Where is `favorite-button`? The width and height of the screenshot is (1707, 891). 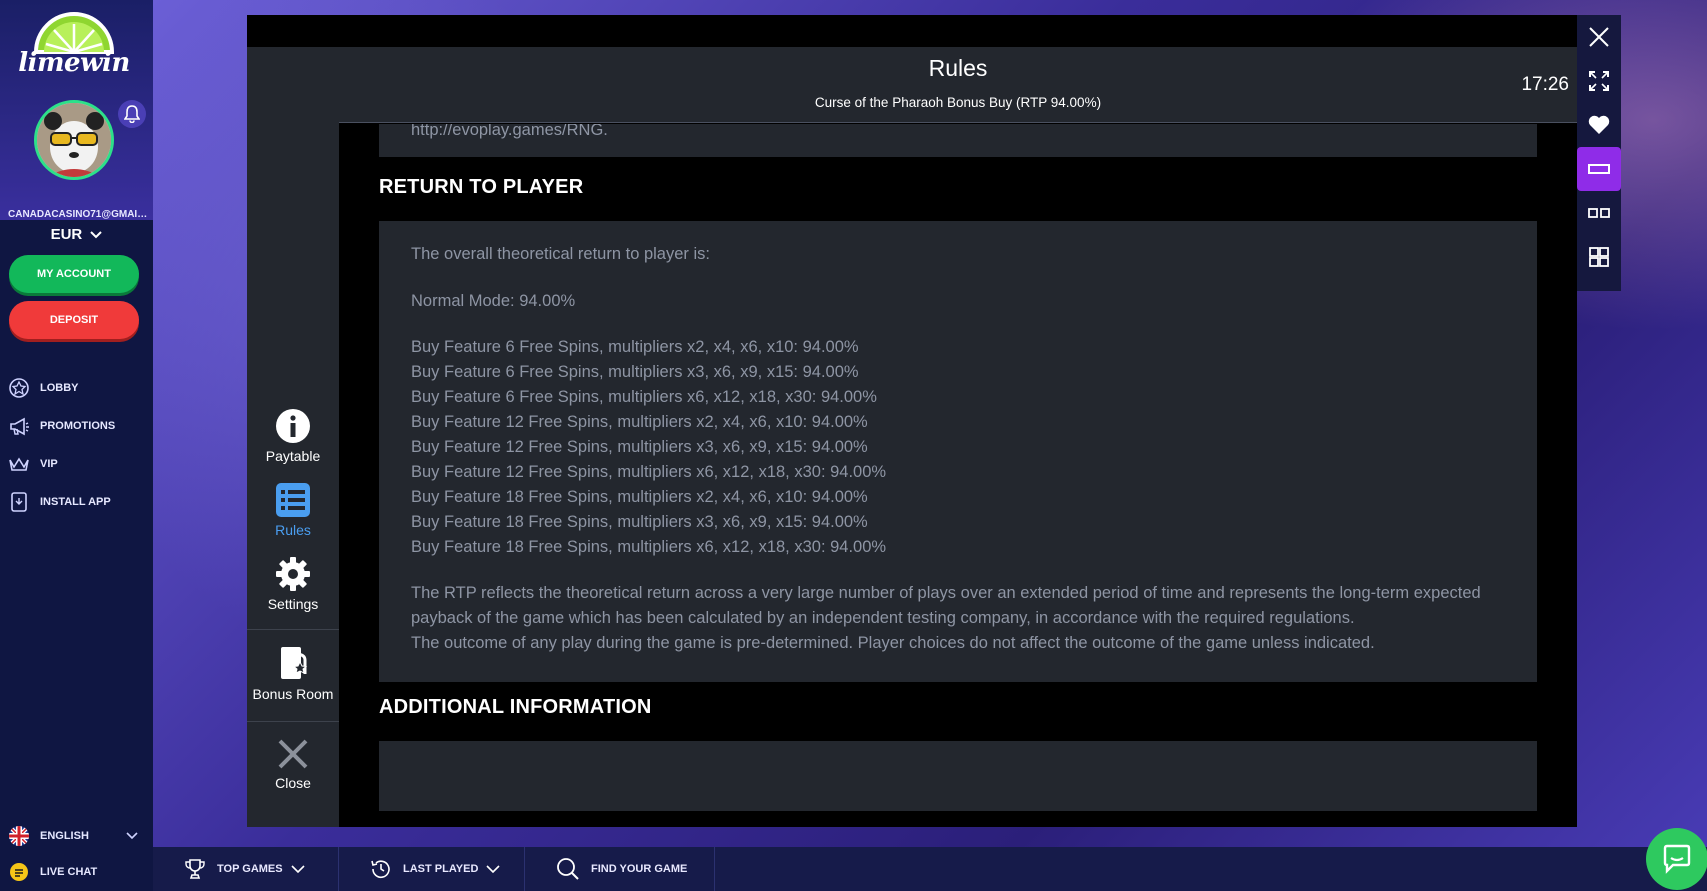
favorite-button is located at coordinates (1599, 125).